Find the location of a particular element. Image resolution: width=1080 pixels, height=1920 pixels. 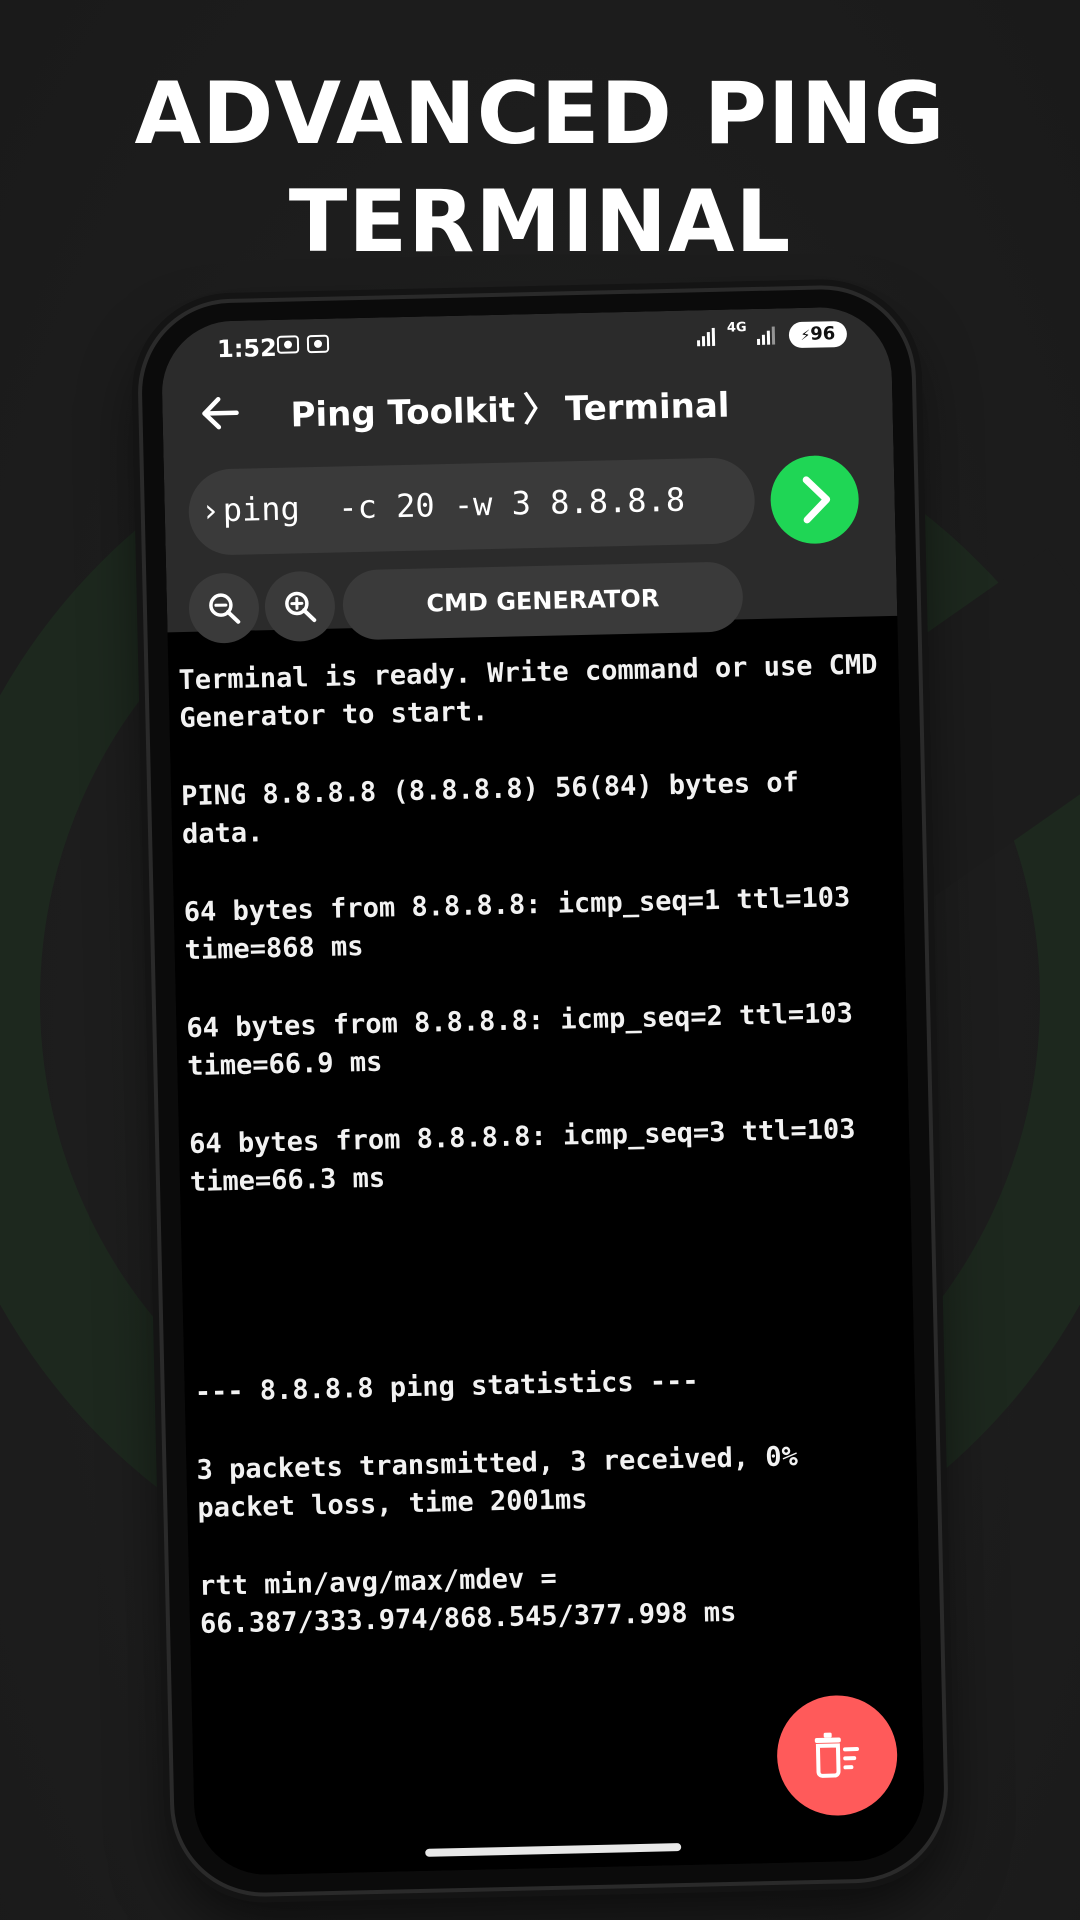

network-type: 4G is located at coordinates (736, 328).